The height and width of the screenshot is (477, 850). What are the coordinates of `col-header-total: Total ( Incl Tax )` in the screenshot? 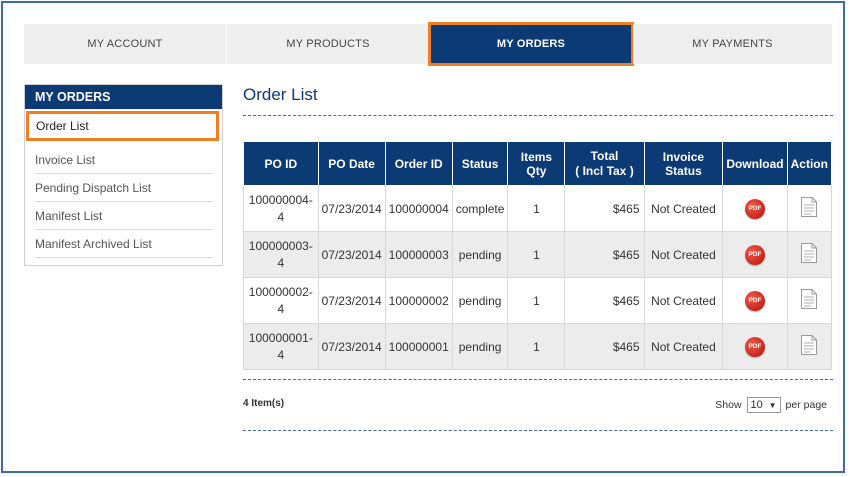 It's located at (604, 163).